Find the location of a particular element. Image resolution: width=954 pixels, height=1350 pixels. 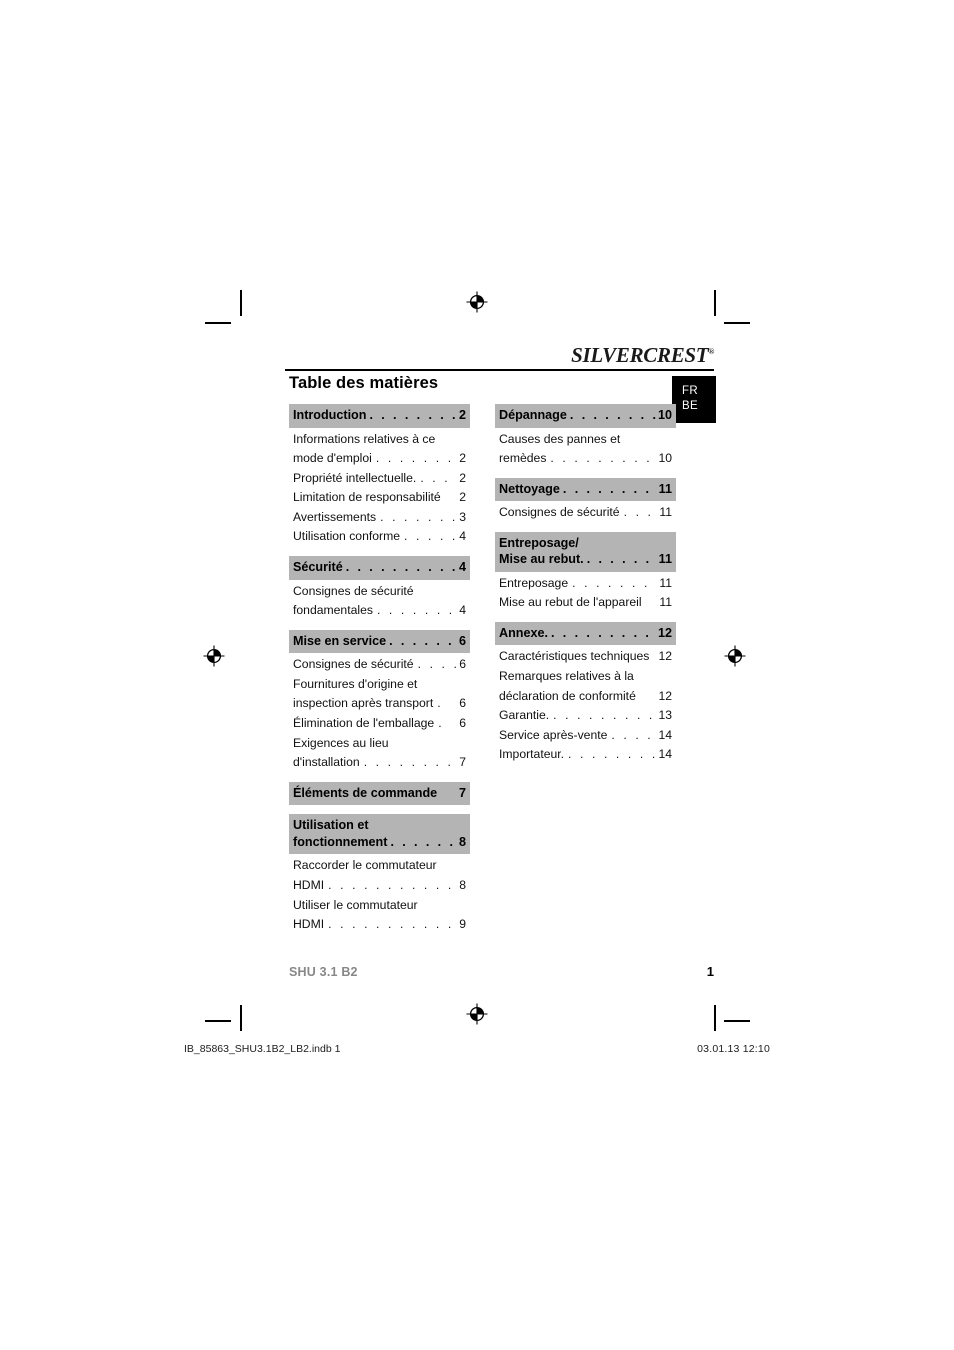

toc-section-heading: Annexe.. . . . . . . . . . .12 is located at coordinates (585, 633).